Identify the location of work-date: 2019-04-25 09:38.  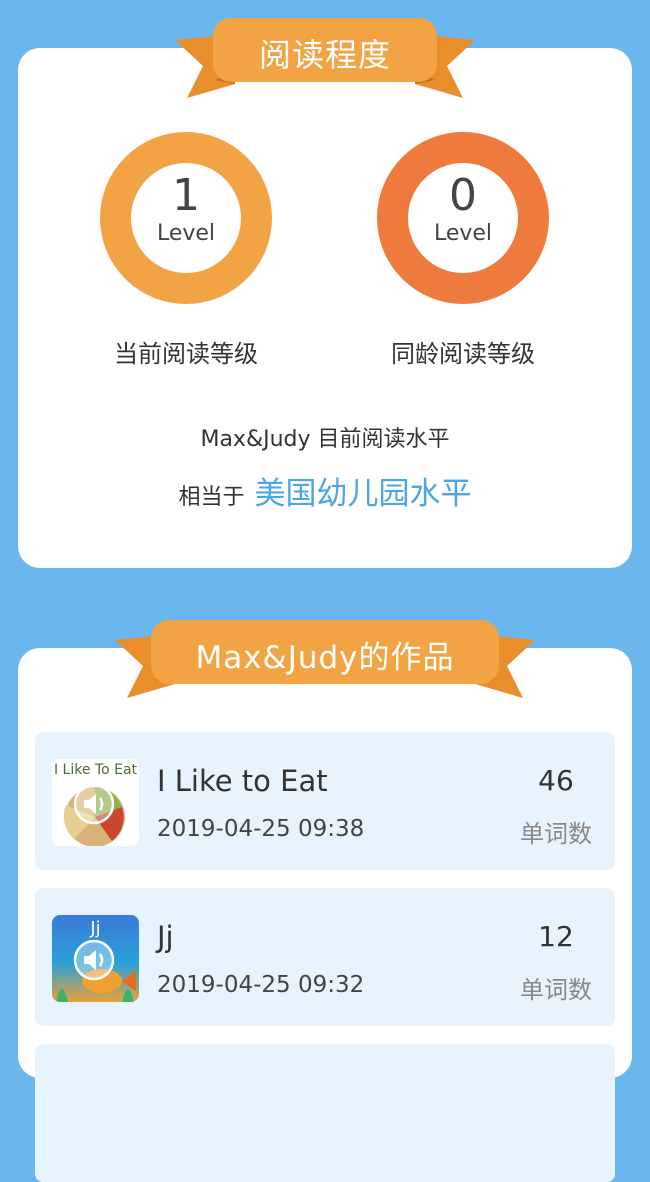
(261, 829).